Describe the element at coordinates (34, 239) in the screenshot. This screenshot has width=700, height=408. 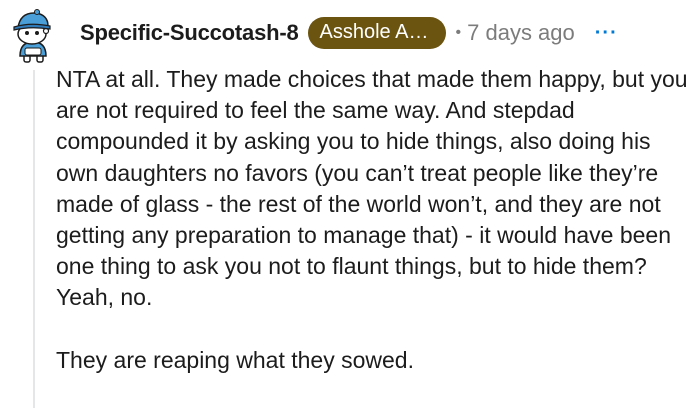
I see `thread-line` at that location.